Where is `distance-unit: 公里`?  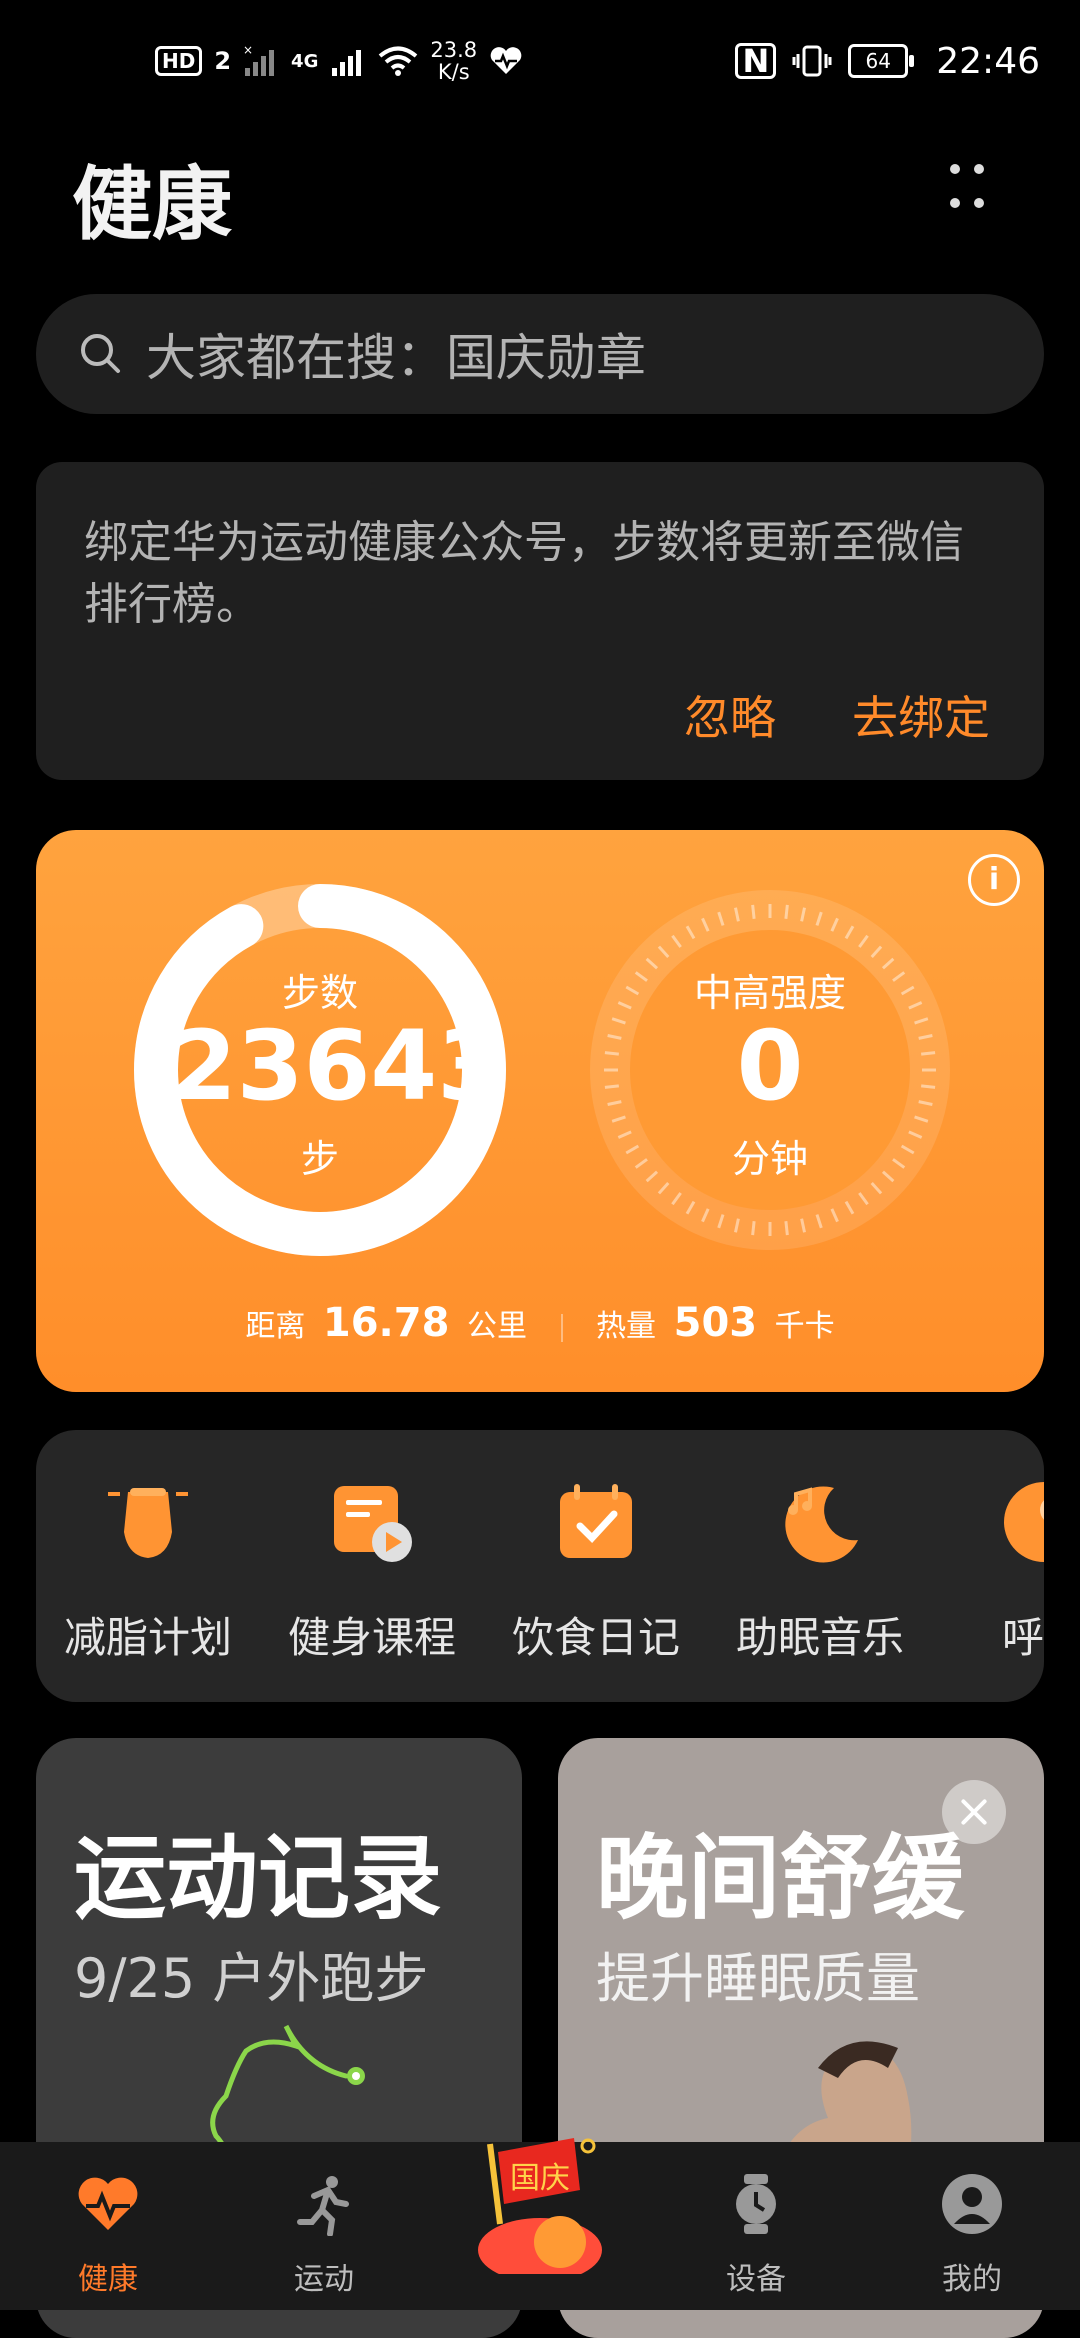 distance-unit: 公里 is located at coordinates (496, 1326).